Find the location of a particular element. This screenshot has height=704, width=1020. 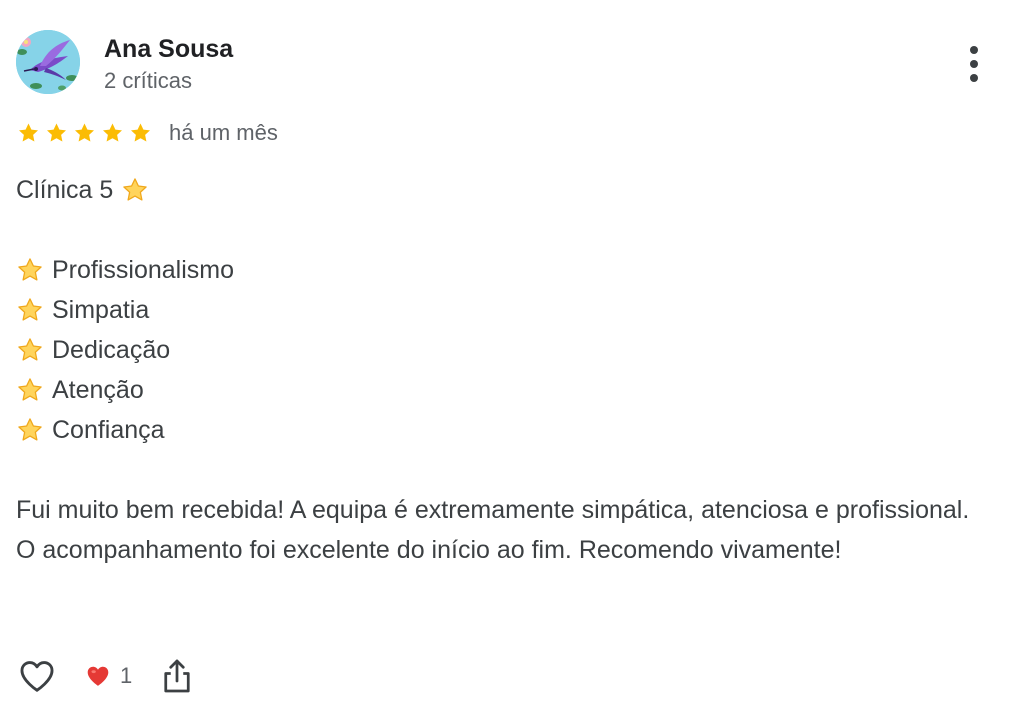

share-icon is located at coordinates (177, 676).